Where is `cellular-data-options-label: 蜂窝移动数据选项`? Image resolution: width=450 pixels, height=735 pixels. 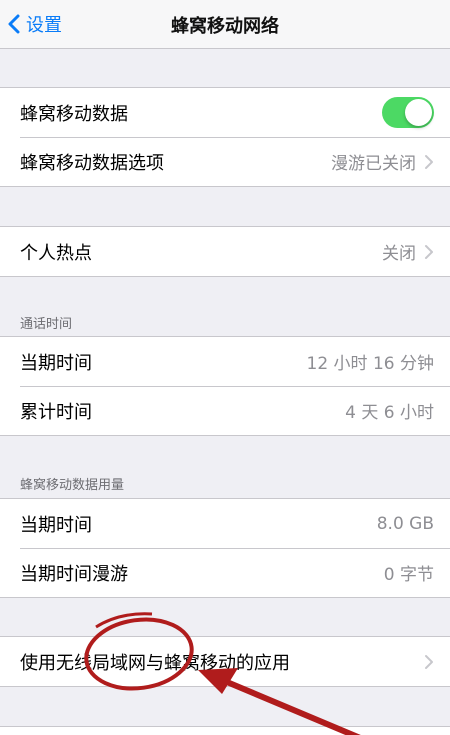
cellular-data-options-label: 蜂窝移动数据选项 is located at coordinates (92, 163).